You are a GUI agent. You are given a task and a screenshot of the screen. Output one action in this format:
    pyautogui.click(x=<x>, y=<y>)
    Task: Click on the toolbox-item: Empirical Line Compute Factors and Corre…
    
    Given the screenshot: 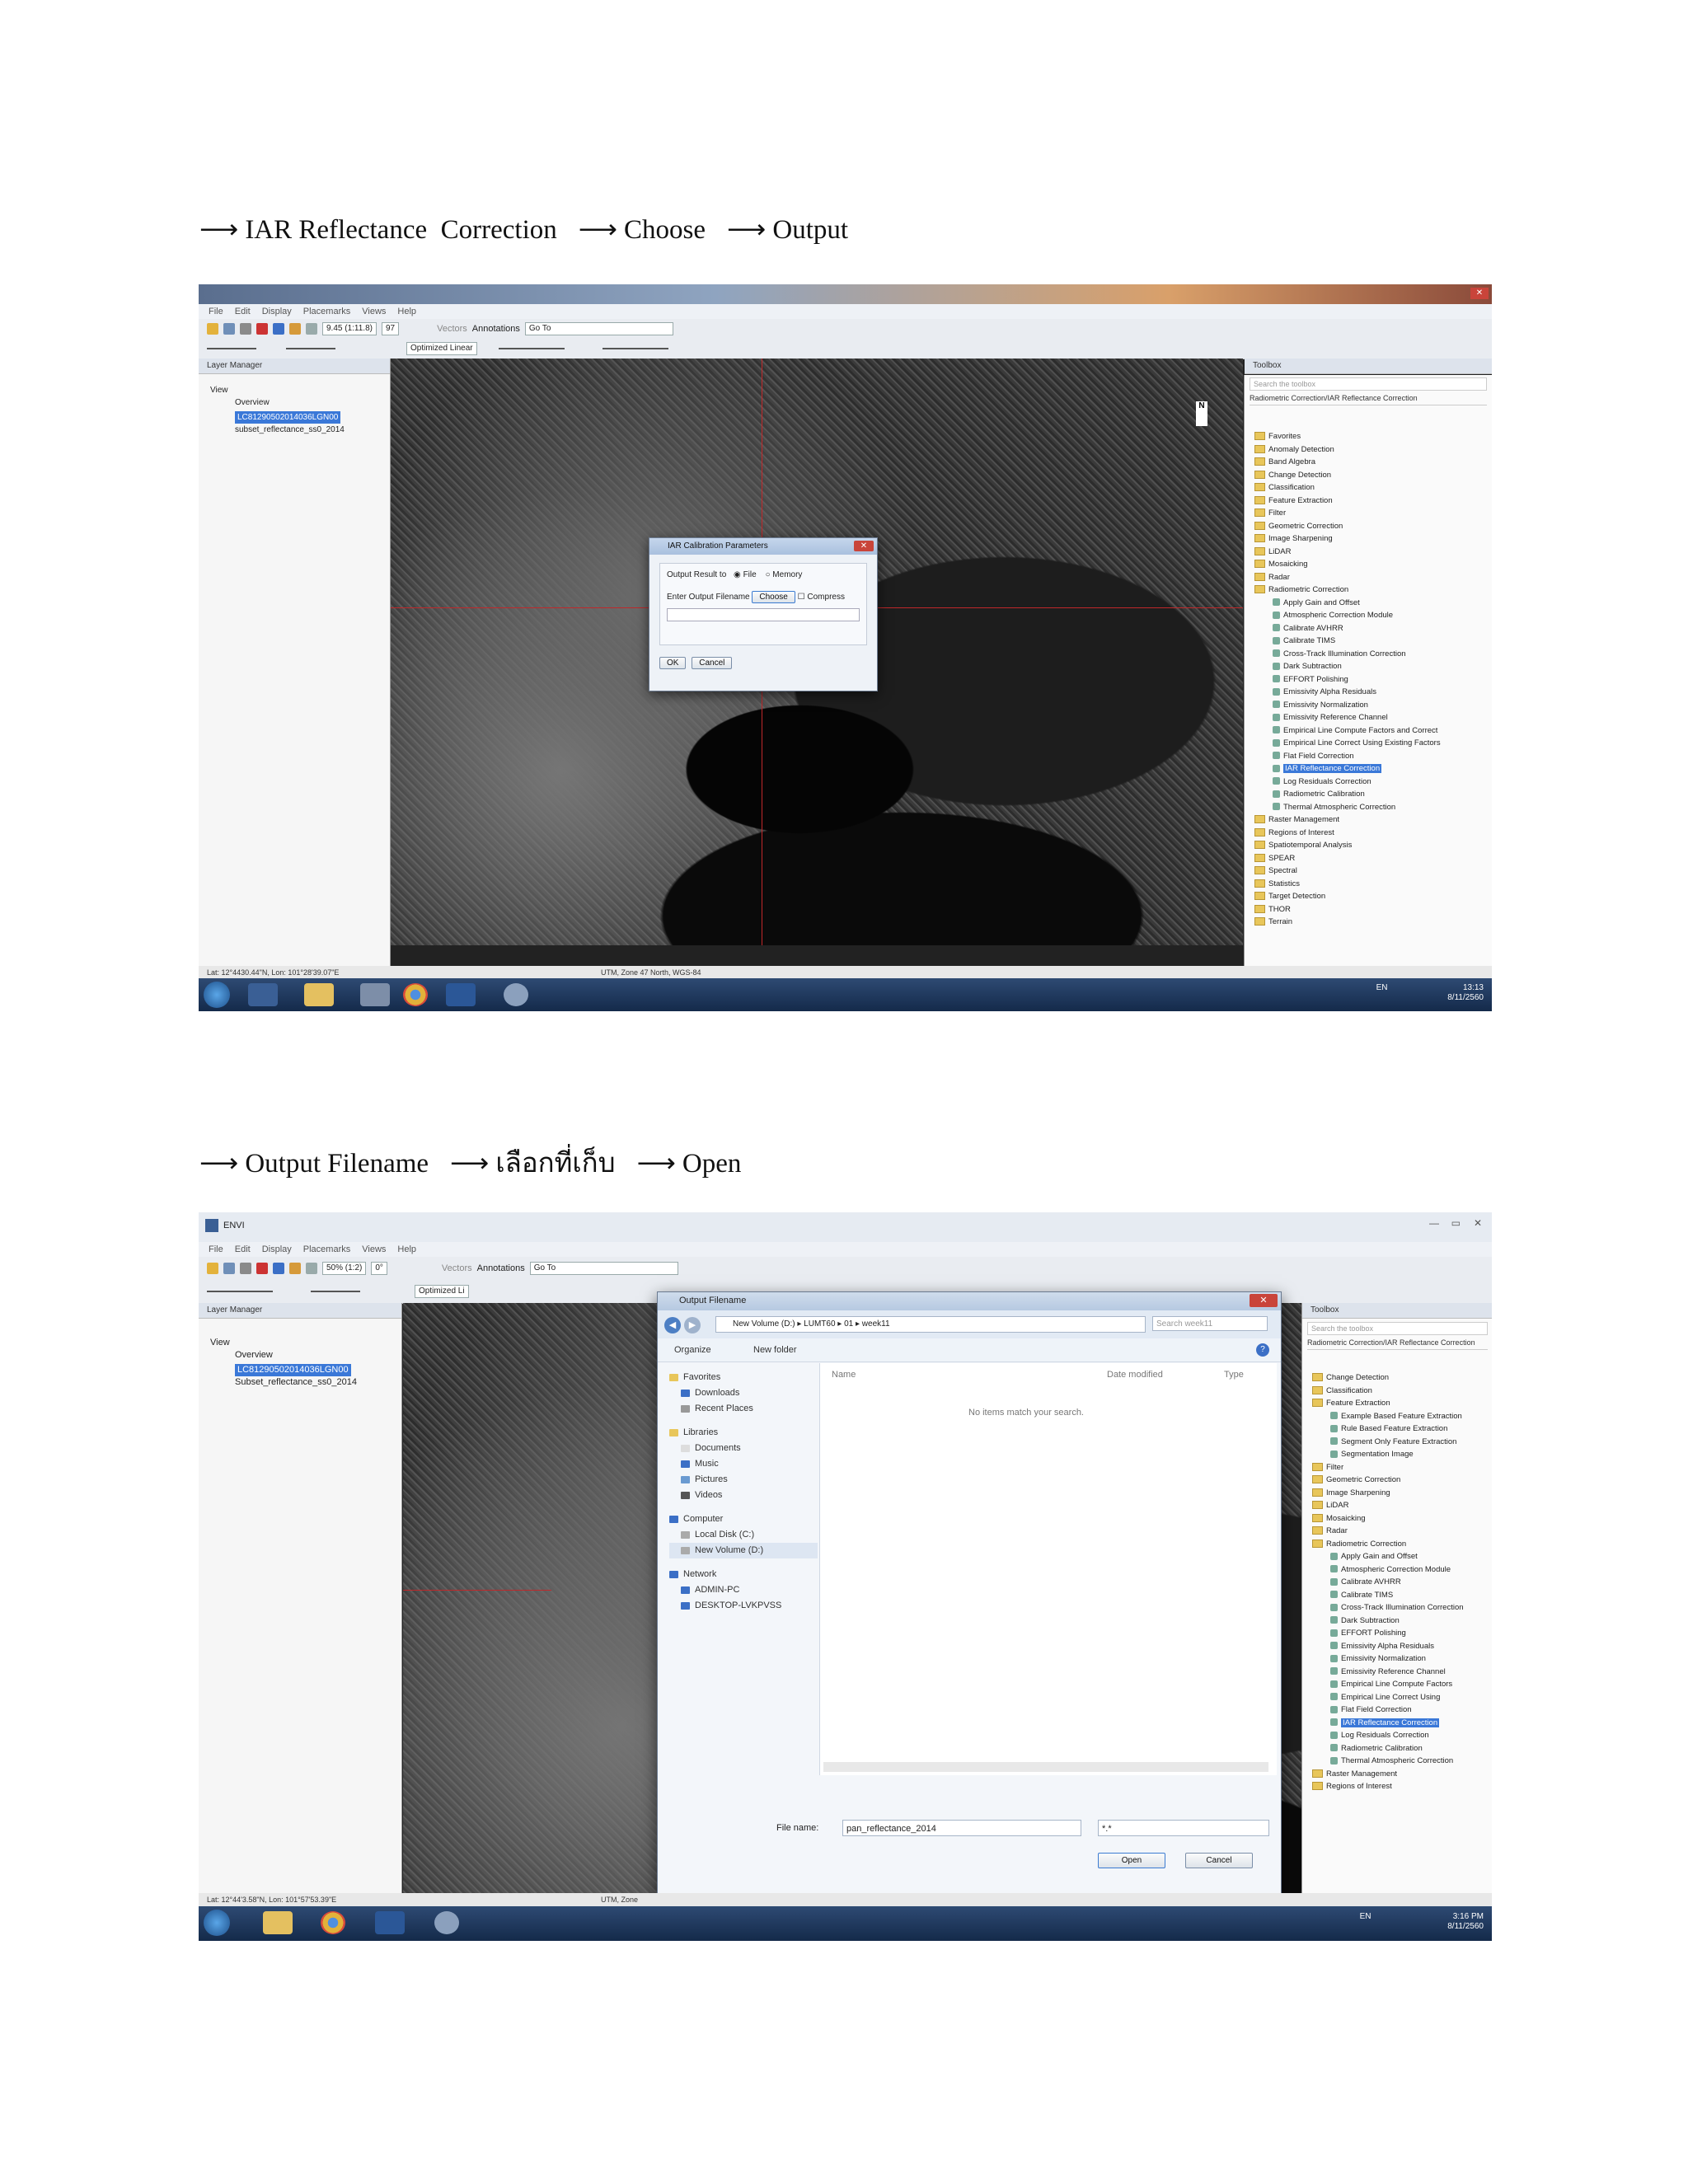 What is the action you would take?
    pyautogui.click(x=1373, y=731)
    